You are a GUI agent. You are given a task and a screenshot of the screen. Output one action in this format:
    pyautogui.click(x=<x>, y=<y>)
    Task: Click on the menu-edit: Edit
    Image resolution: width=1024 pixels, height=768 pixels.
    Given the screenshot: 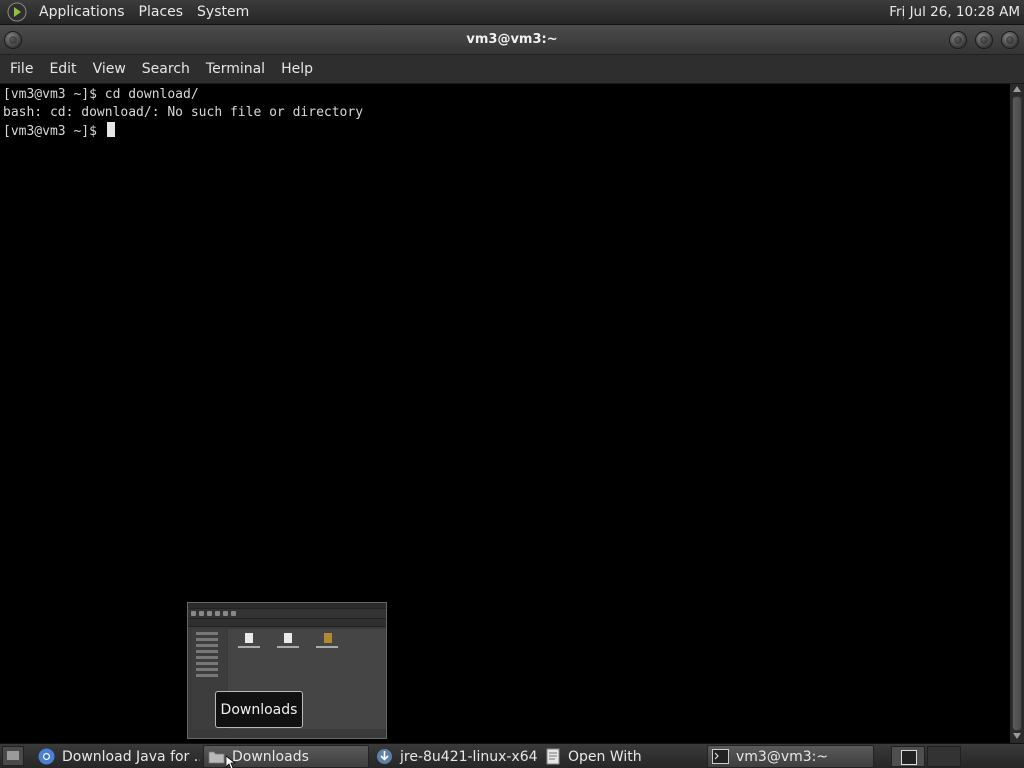 What is the action you would take?
    pyautogui.click(x=62, y=69)
    